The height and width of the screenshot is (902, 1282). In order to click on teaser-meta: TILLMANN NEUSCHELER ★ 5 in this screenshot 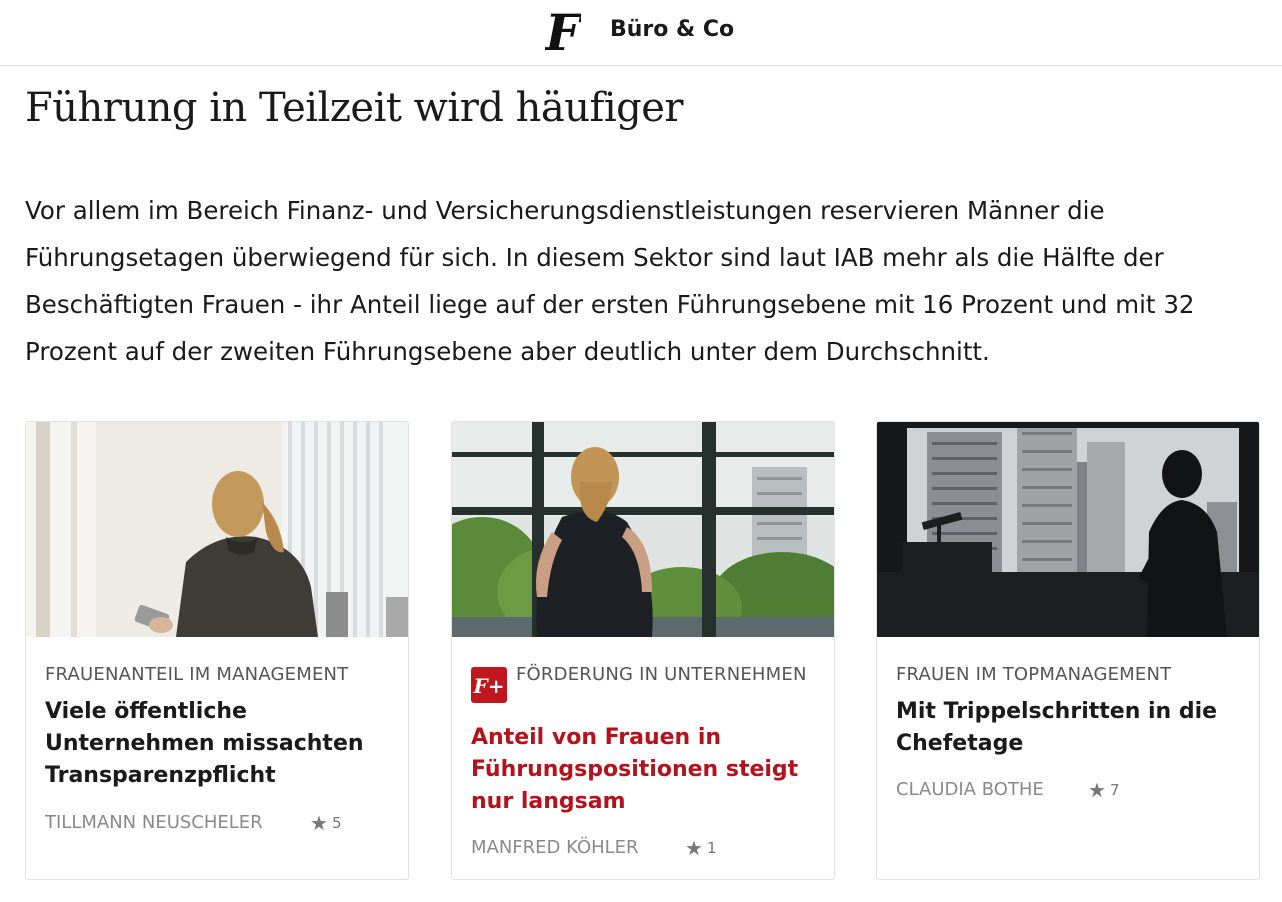, I will do `click(193, 823)`.